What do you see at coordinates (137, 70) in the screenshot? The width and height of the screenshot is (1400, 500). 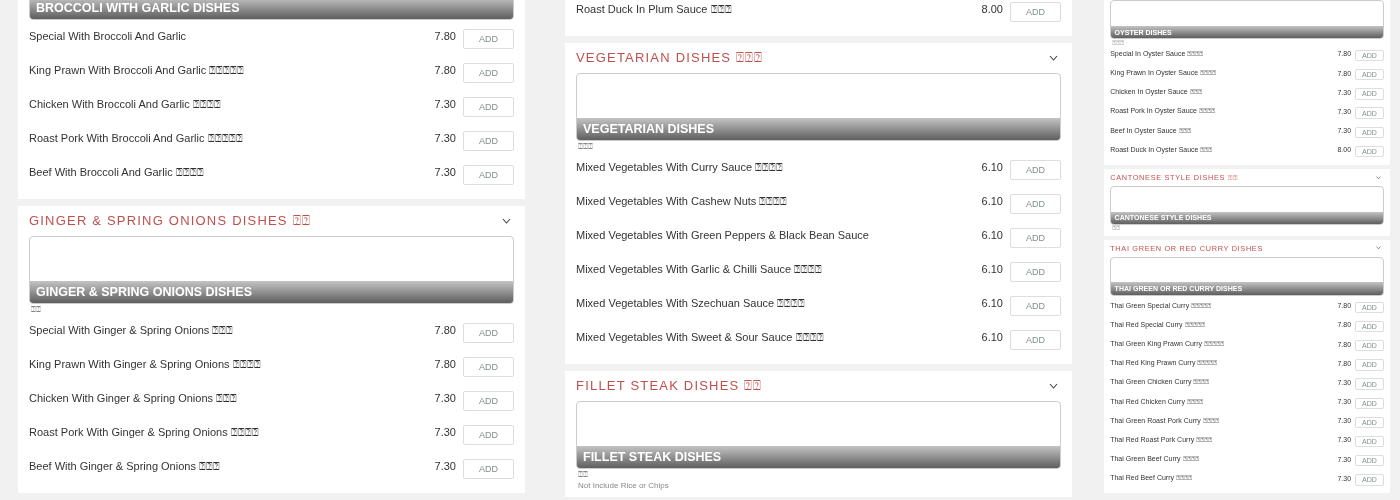 I see `dish-name: King Prawn With Broccoli And Garlic ⍰⍰⍰⍰⍰` at bounding box center [137, 70].